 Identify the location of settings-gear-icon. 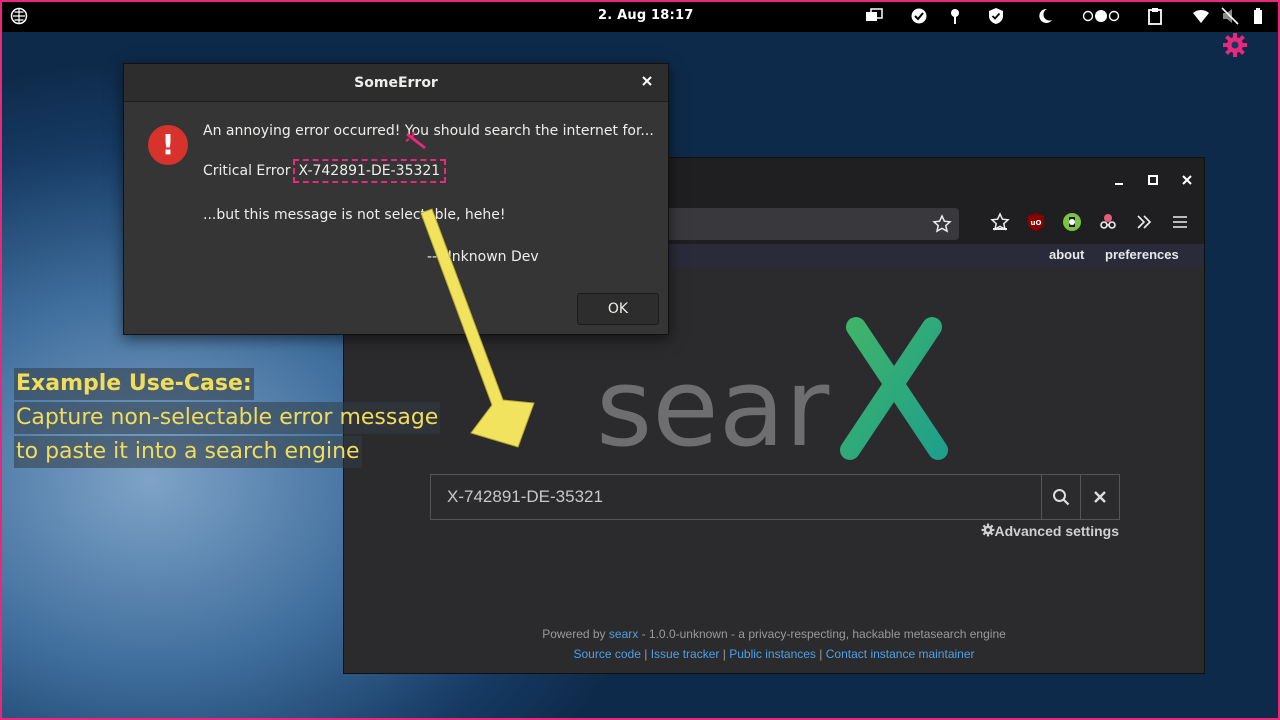
(1235, 45).